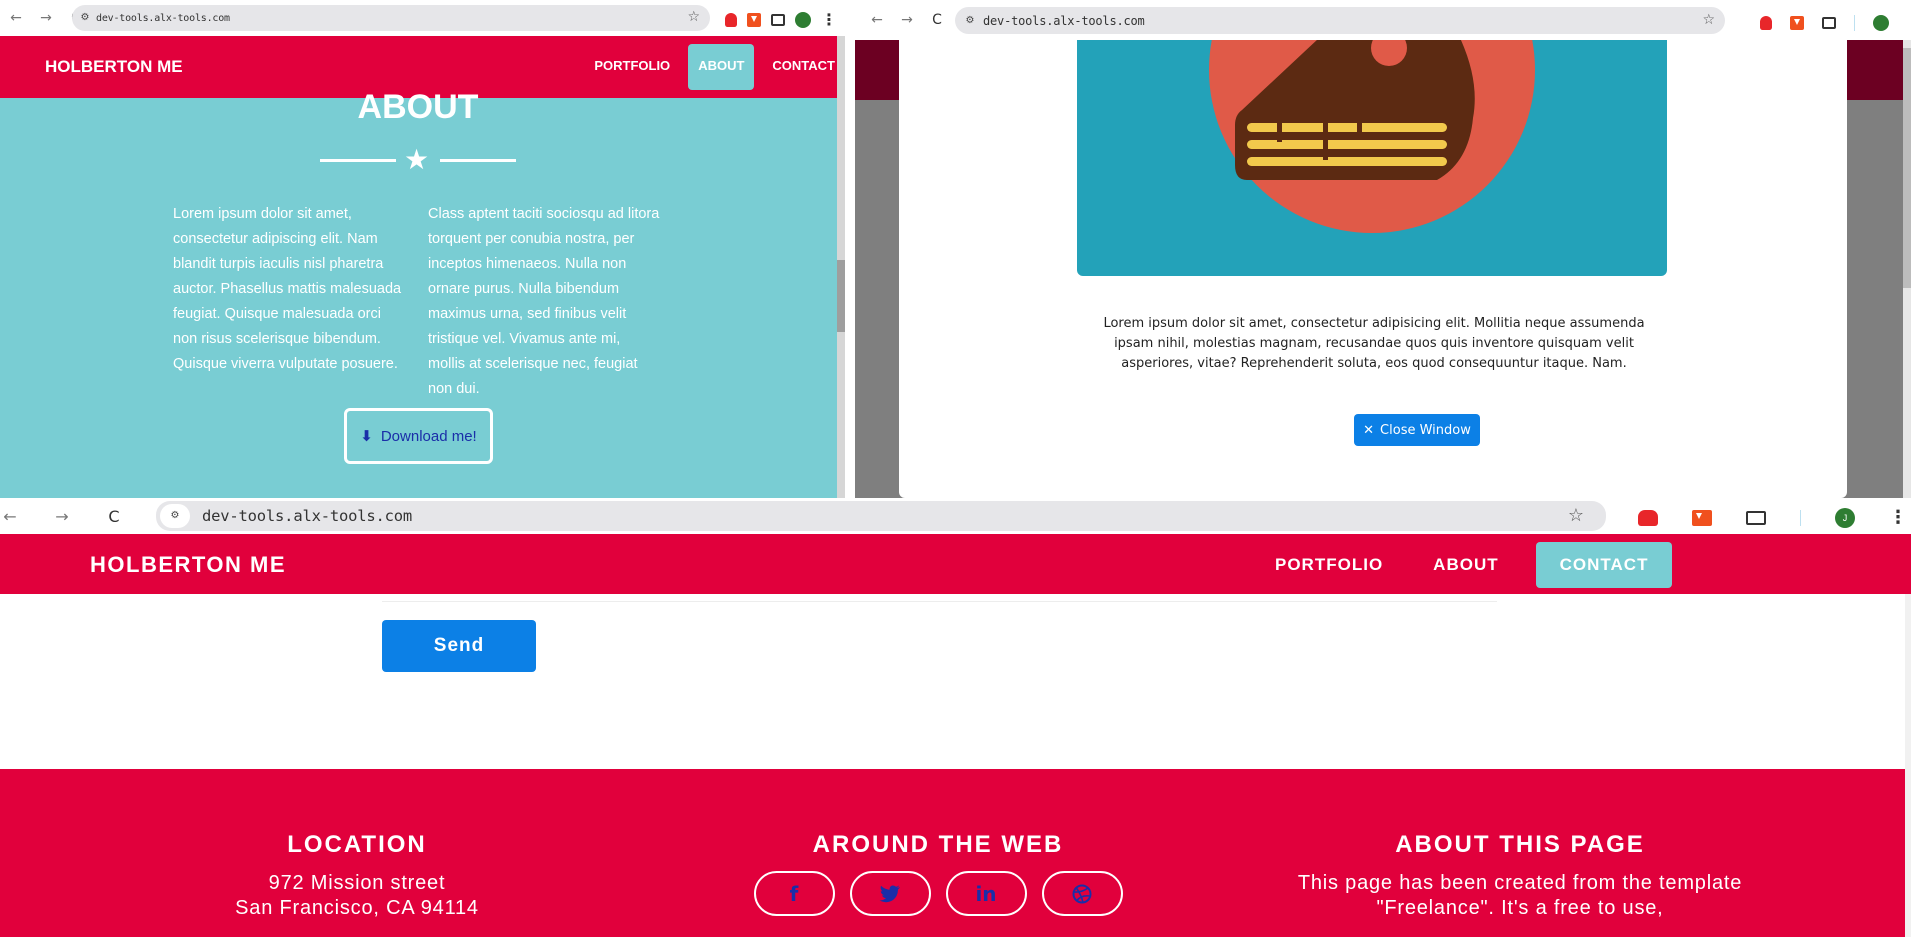 The width and height of the screenshot is (1911, 937). Describe the element at coordinates (428, 436) in the screenshot. I see `download-button-label: Download me!` at that location.